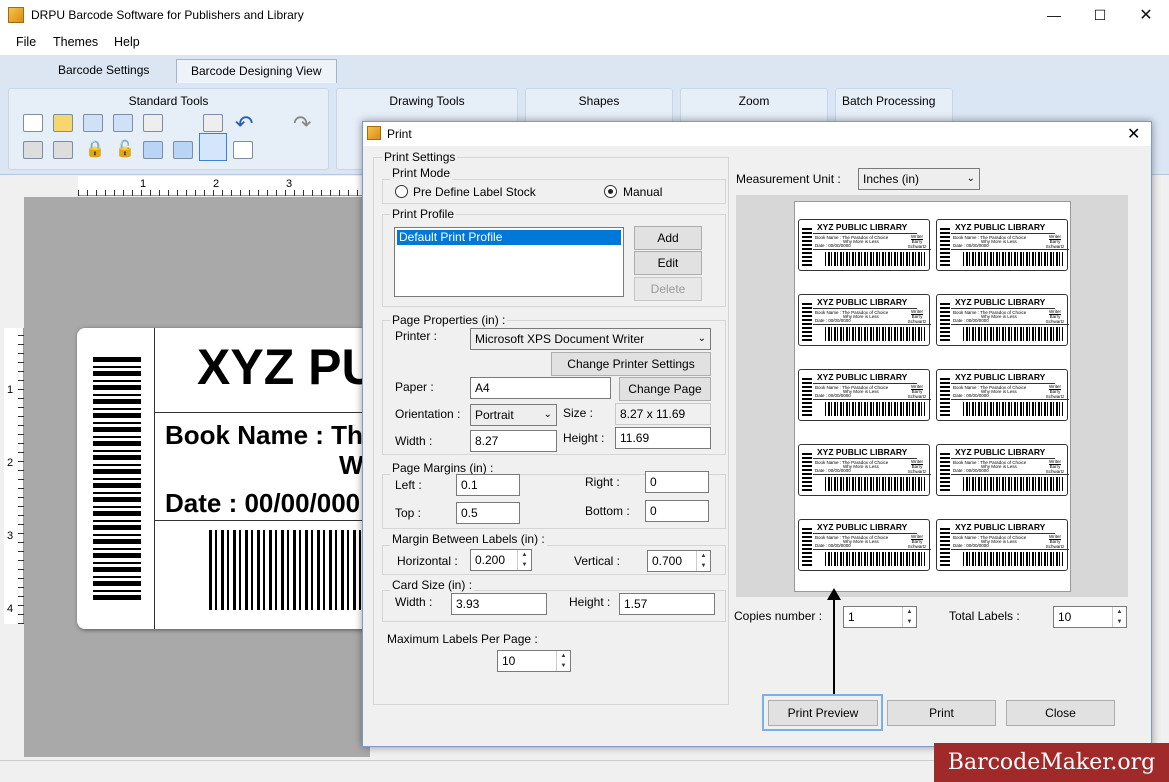 This screenshot has height=782, width=1169. What do you see at coordinates (668, 289) in the screenshot?
I see `delete-profile-button: Delete` at bounding box center [668, 289].